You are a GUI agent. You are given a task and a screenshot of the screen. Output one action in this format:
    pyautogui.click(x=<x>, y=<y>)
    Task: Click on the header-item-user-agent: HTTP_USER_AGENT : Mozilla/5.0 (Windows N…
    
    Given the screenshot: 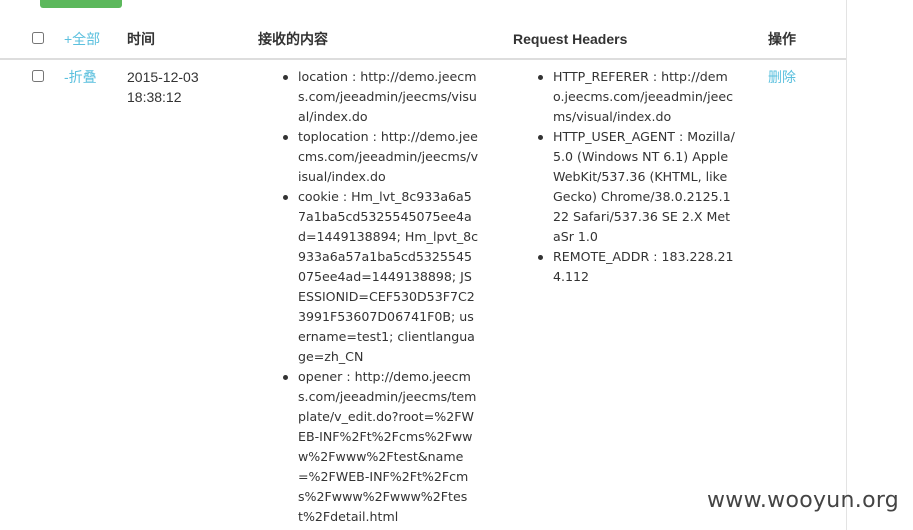 What is the action you would take?
    pyautogui.click(x=637, y=187)
    